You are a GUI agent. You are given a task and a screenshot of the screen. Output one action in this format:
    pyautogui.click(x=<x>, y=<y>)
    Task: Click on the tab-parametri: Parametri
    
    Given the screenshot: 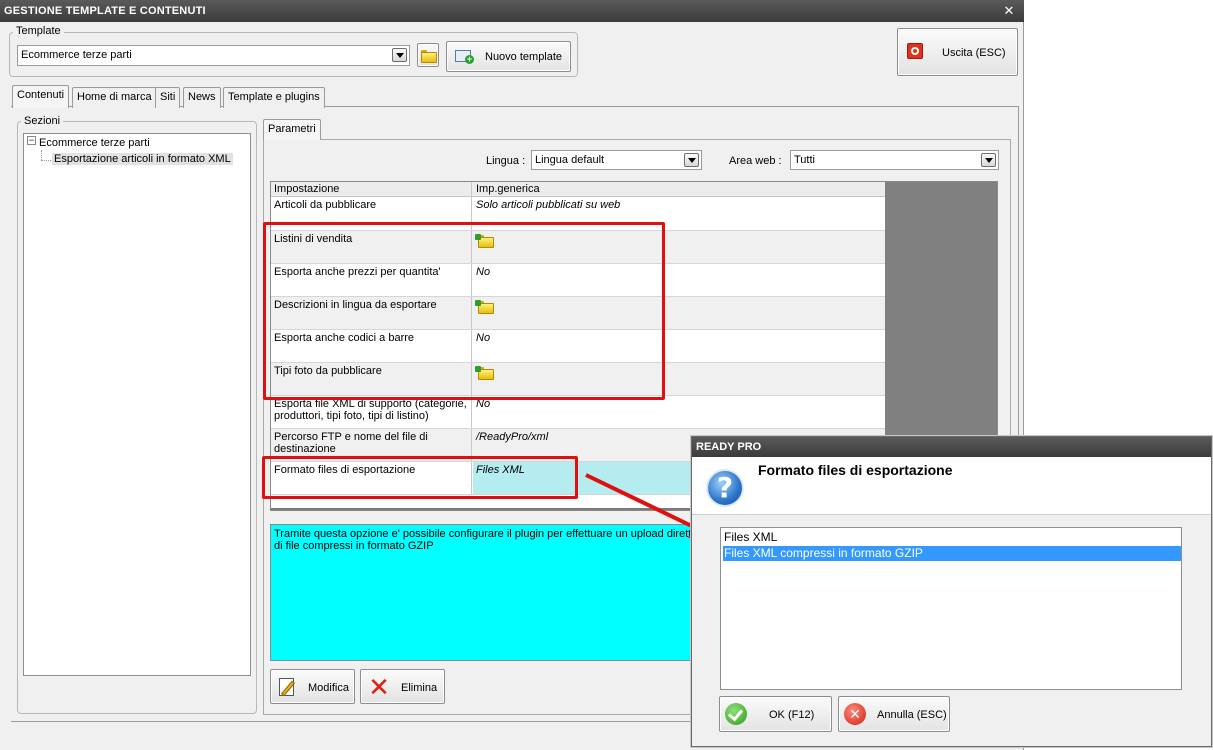 What is the action you would take?
    pyautogui.click(x=292, y=129)
    